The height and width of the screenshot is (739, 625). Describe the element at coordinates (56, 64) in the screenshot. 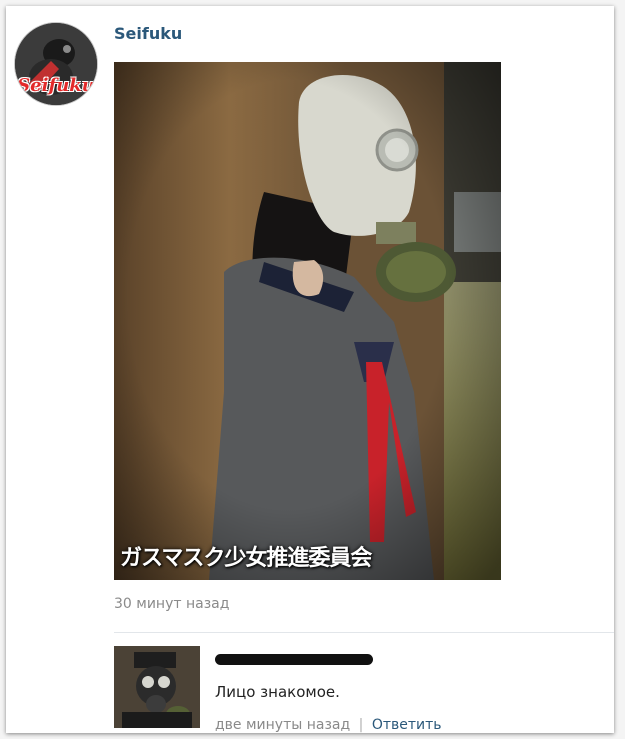

I see `author-avatar: Seifuku` at that location.